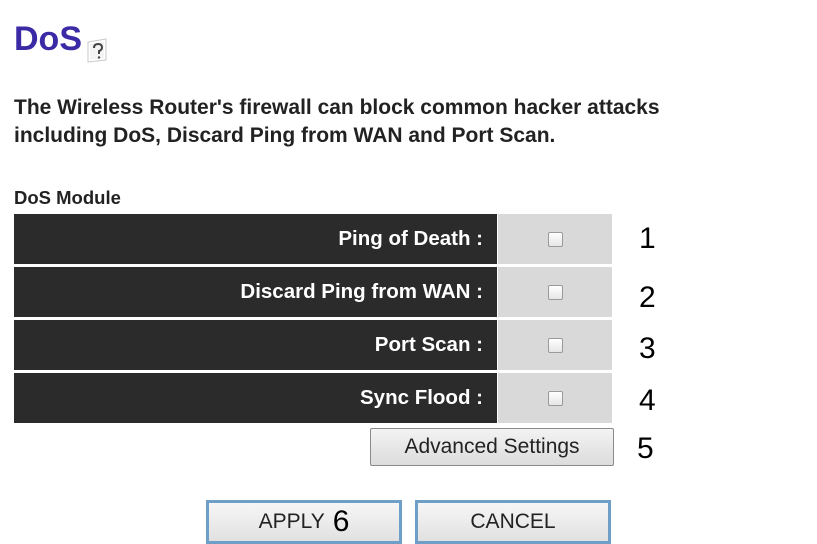 The width and height of the screenshot is (817, 544). What do you see at coordinates (67, 197) in the screenshot?
I see `module-heading: DoS Module` at bounding box center [67, 197].